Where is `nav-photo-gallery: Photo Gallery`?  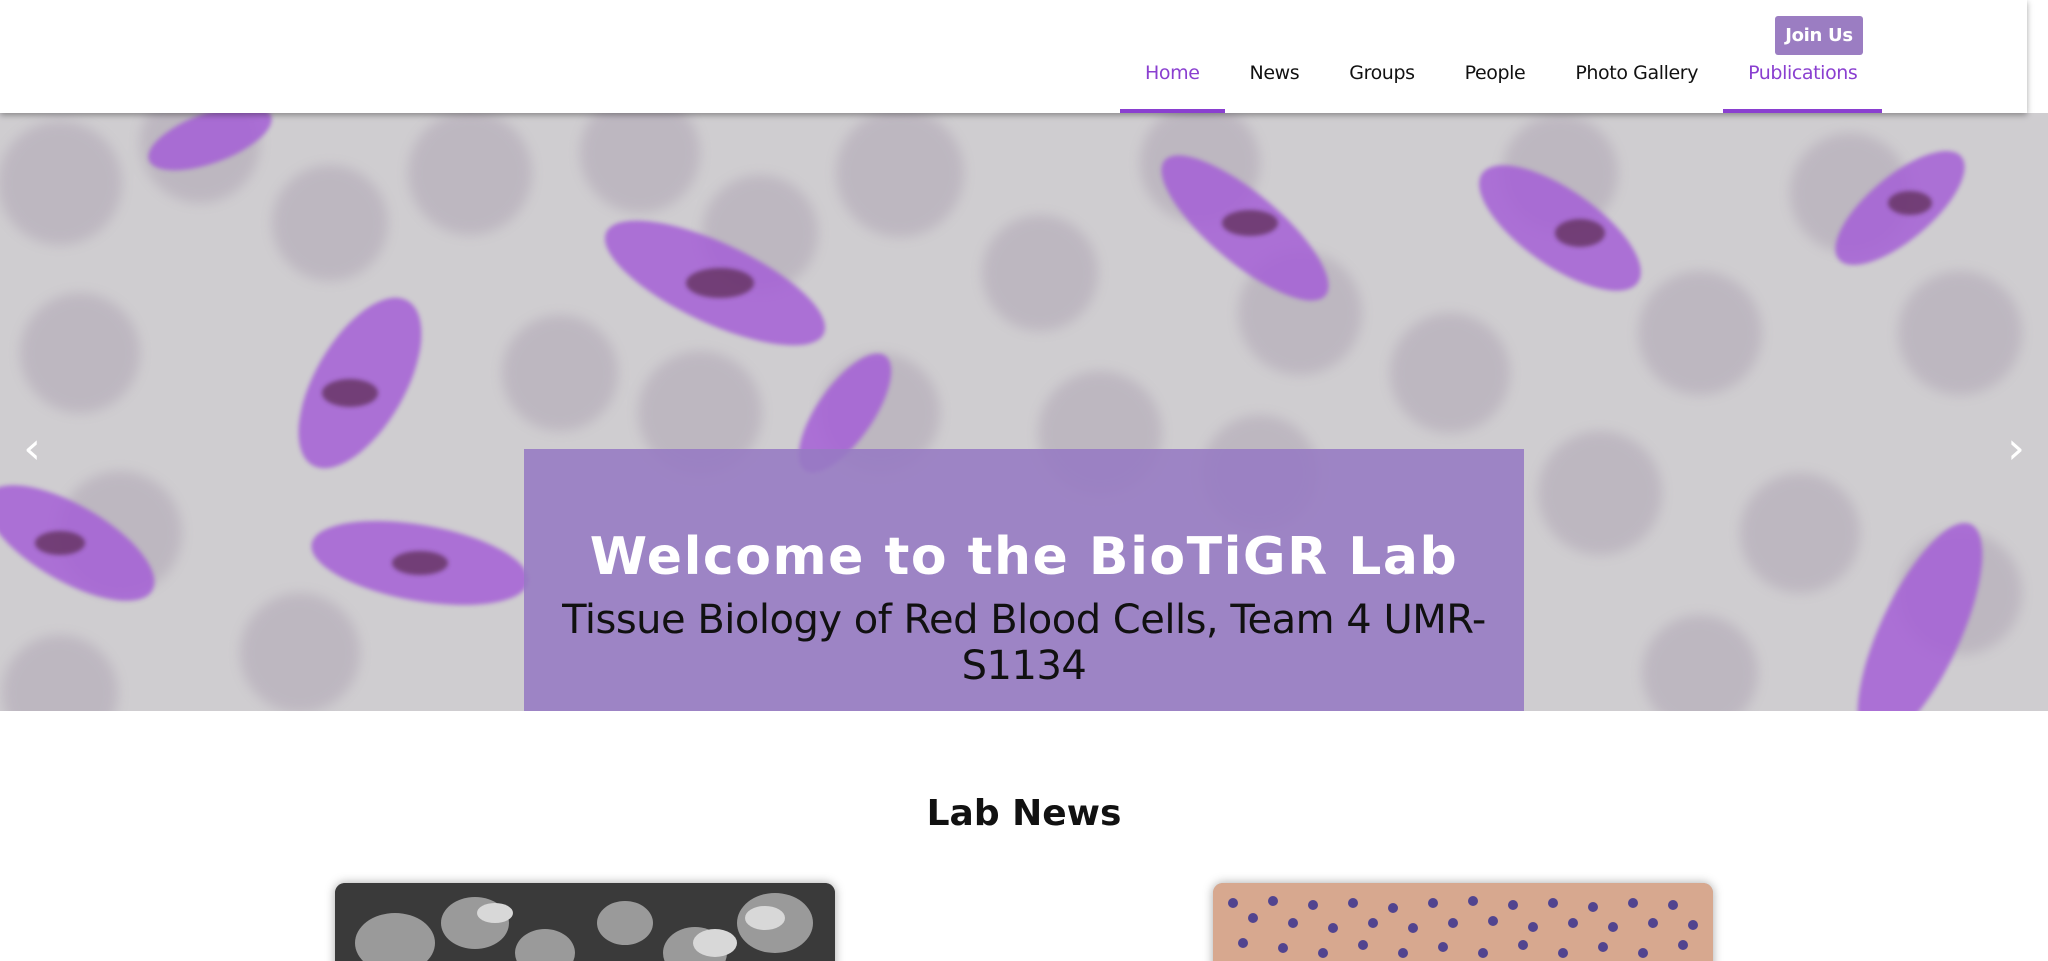
nav-photo-gallery: Photo Gallery is located at coordinates (1636, 87).